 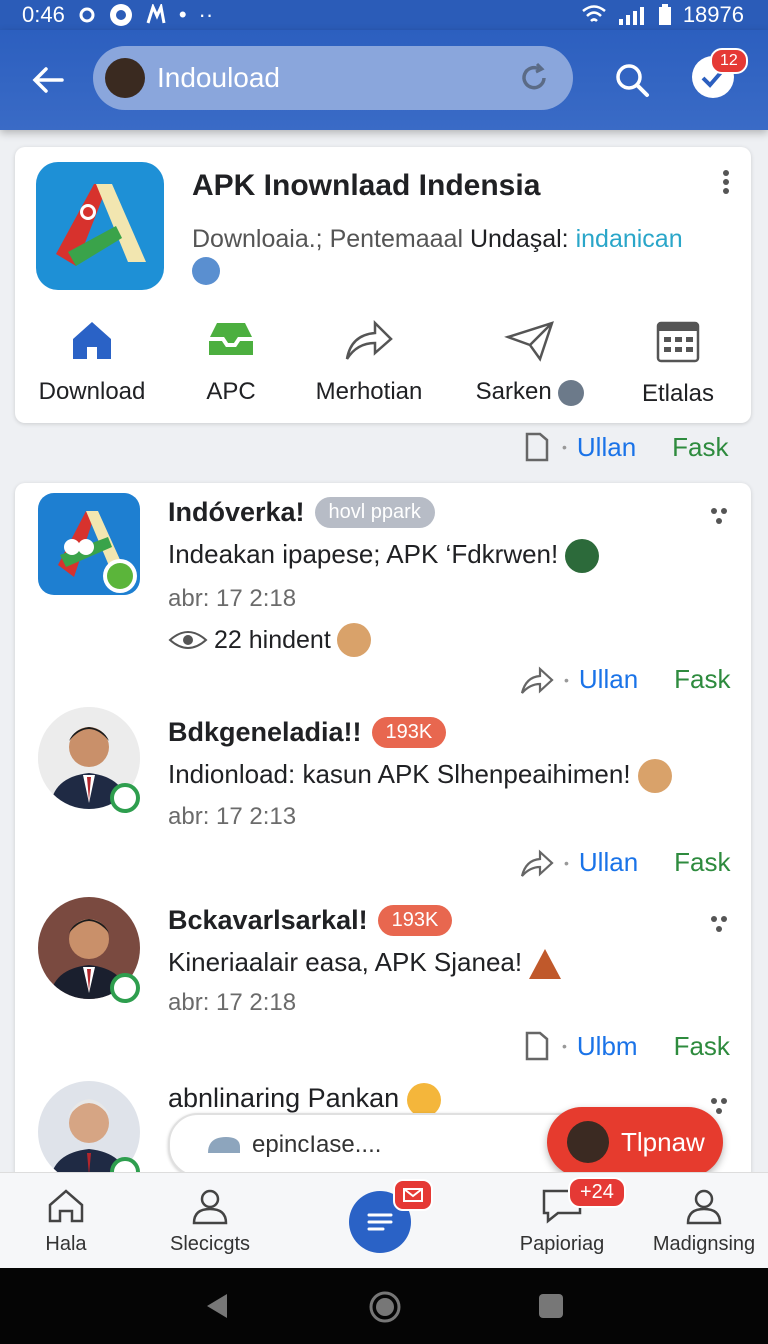 What do you see at coordinates (268, 920) in the screenshot?
I see `author-name: Bckavarlsarkal!` at bounding box center [268, 920].